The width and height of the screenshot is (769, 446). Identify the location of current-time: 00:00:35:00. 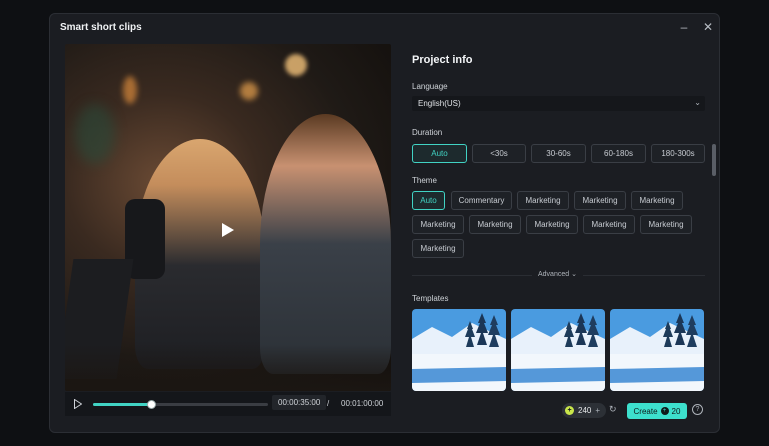
(299, 402).